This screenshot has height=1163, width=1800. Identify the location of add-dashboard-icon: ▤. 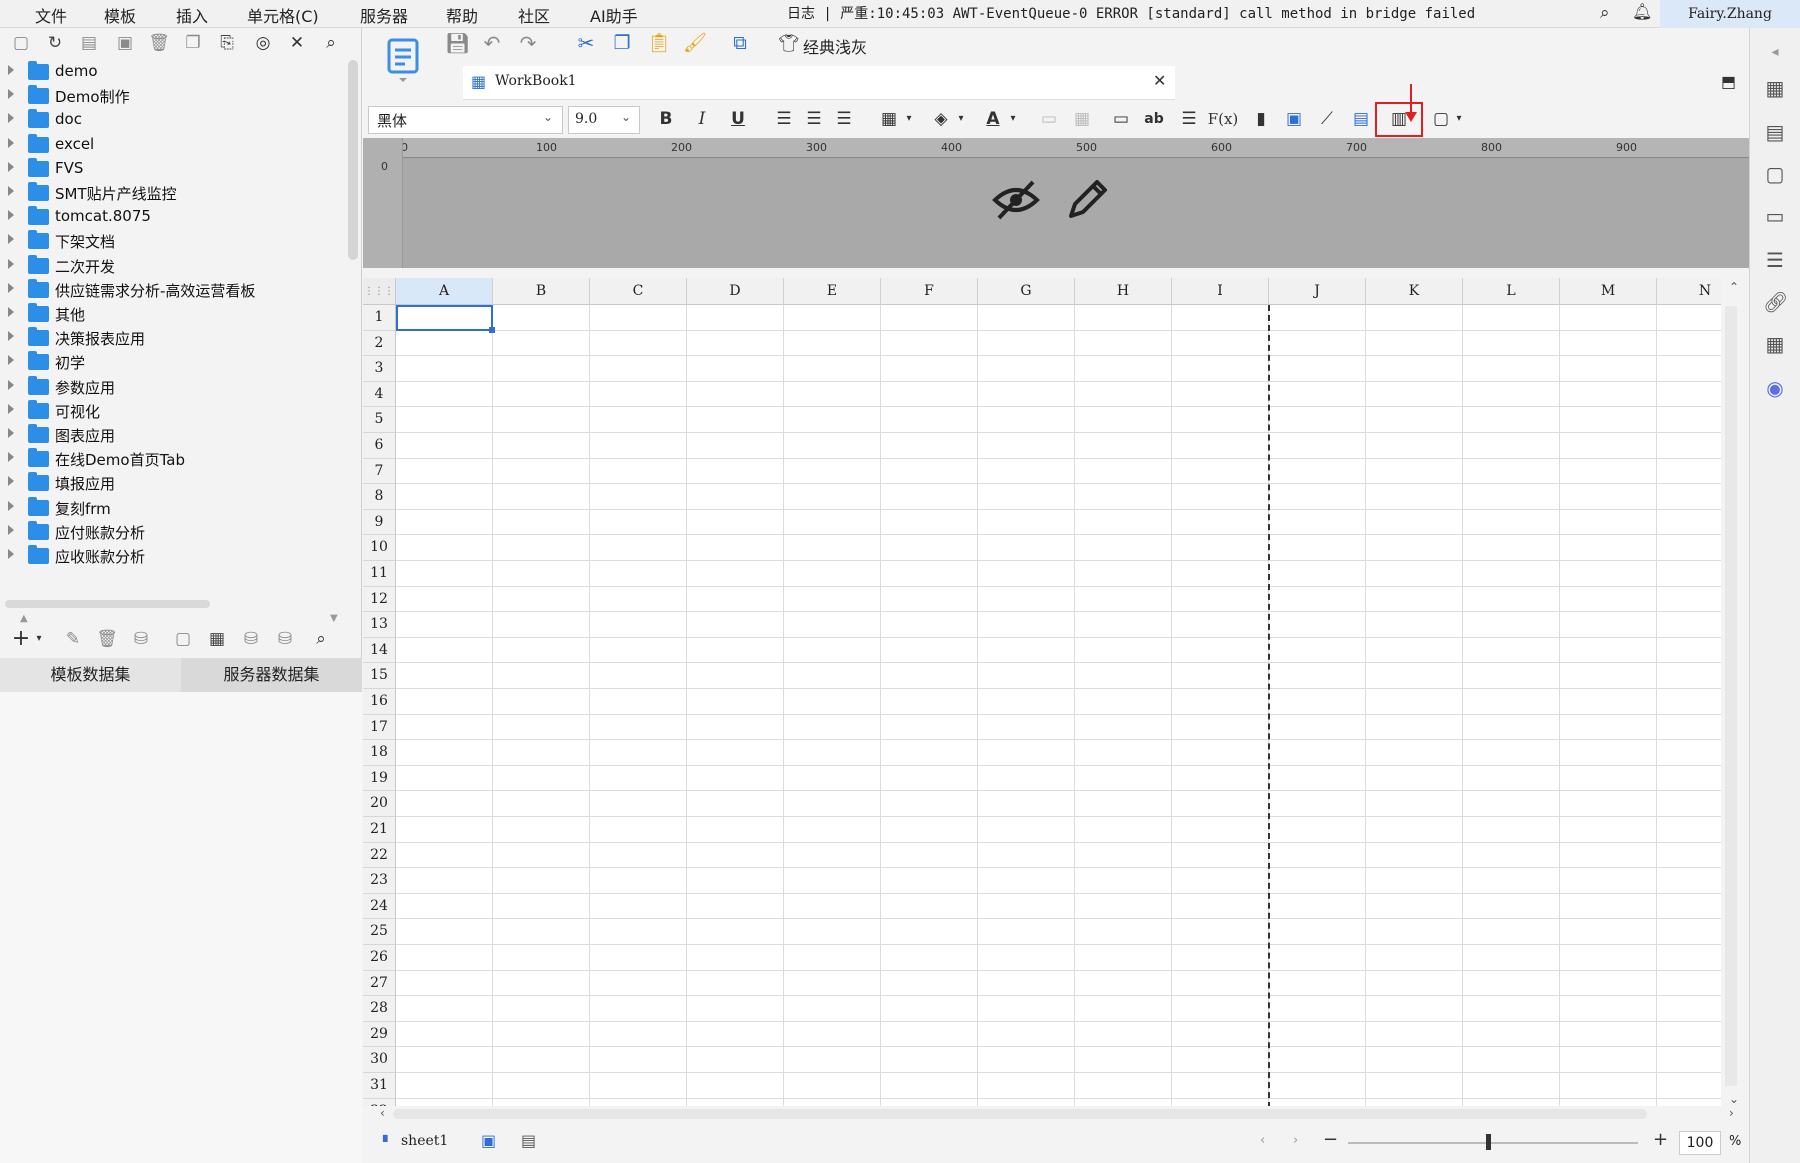
(528, 1140).